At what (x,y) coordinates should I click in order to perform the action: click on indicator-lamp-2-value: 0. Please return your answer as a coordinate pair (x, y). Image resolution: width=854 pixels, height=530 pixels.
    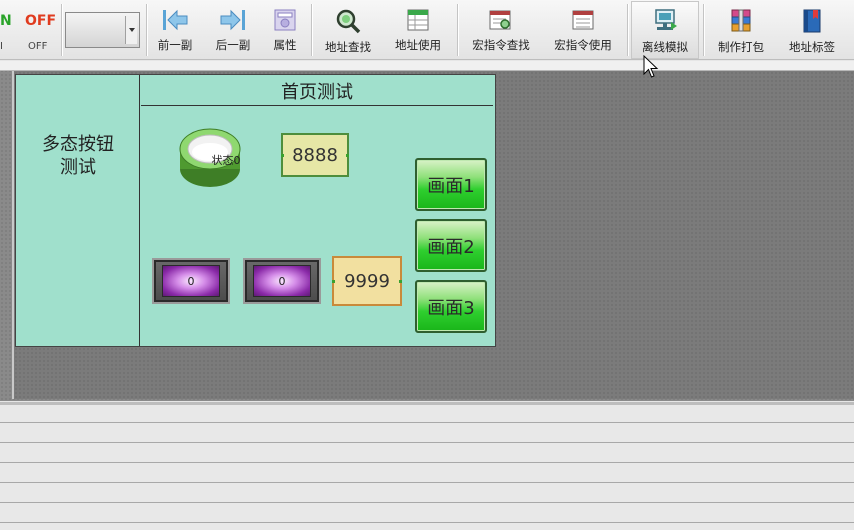
    Looking at the image, I should click on (282, 281).